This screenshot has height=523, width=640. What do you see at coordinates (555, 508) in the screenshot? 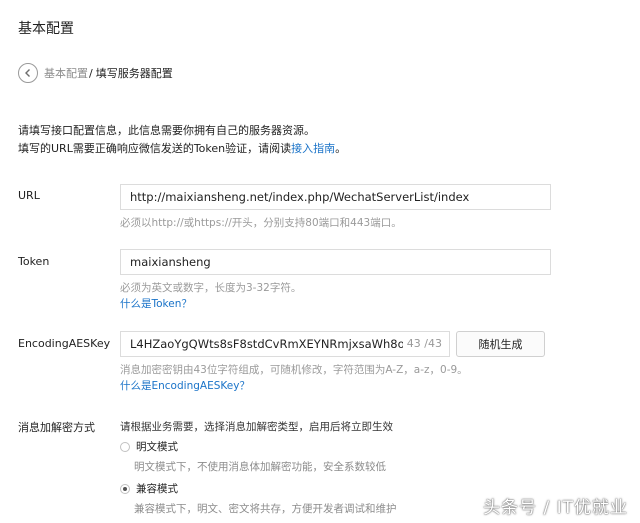
I see `watermark: 头条号 / IT优就业` at bounding box center [555, 508].